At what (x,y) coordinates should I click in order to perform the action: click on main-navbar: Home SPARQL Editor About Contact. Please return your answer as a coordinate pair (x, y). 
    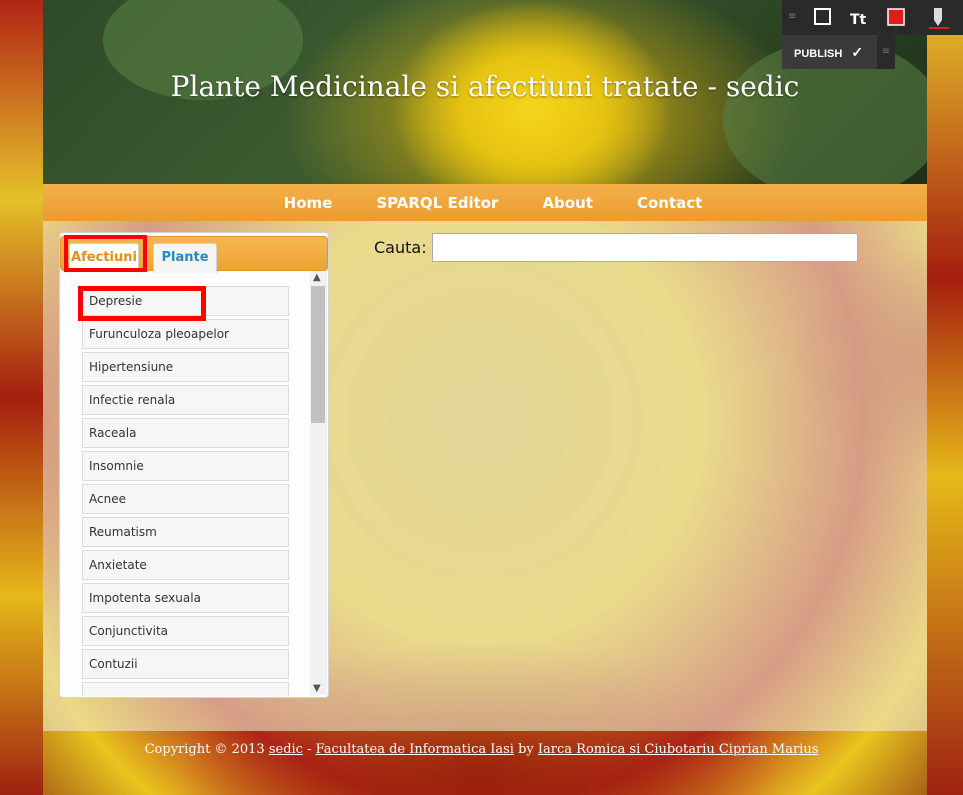
    Looking at the image, I should click on (485, 202).